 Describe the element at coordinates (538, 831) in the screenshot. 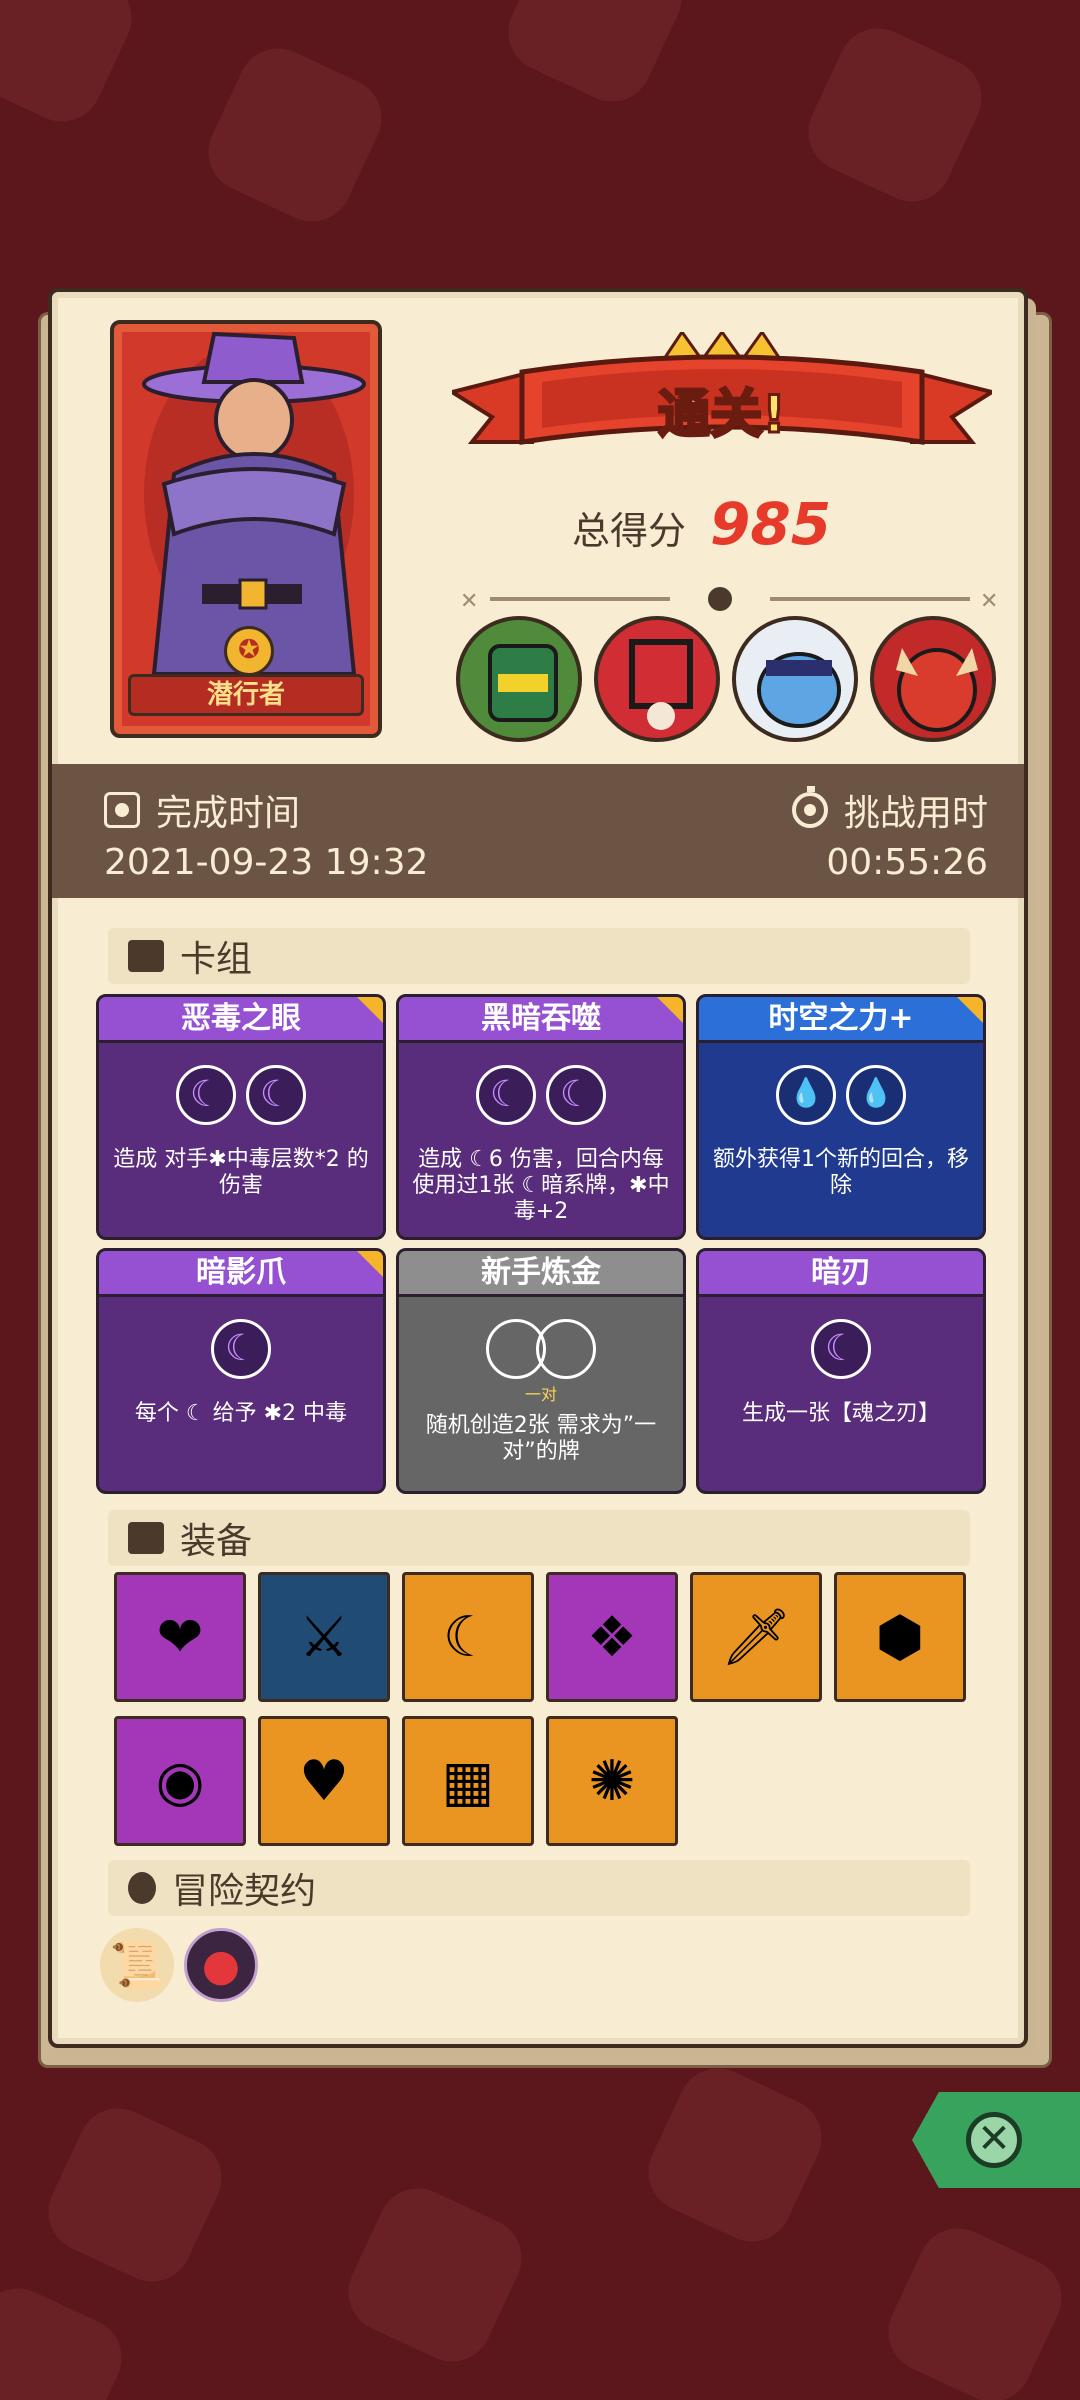

I see `time-strip: 完成时间 2021-09-23 19:32 挑战用时 00:55:26` at that location.